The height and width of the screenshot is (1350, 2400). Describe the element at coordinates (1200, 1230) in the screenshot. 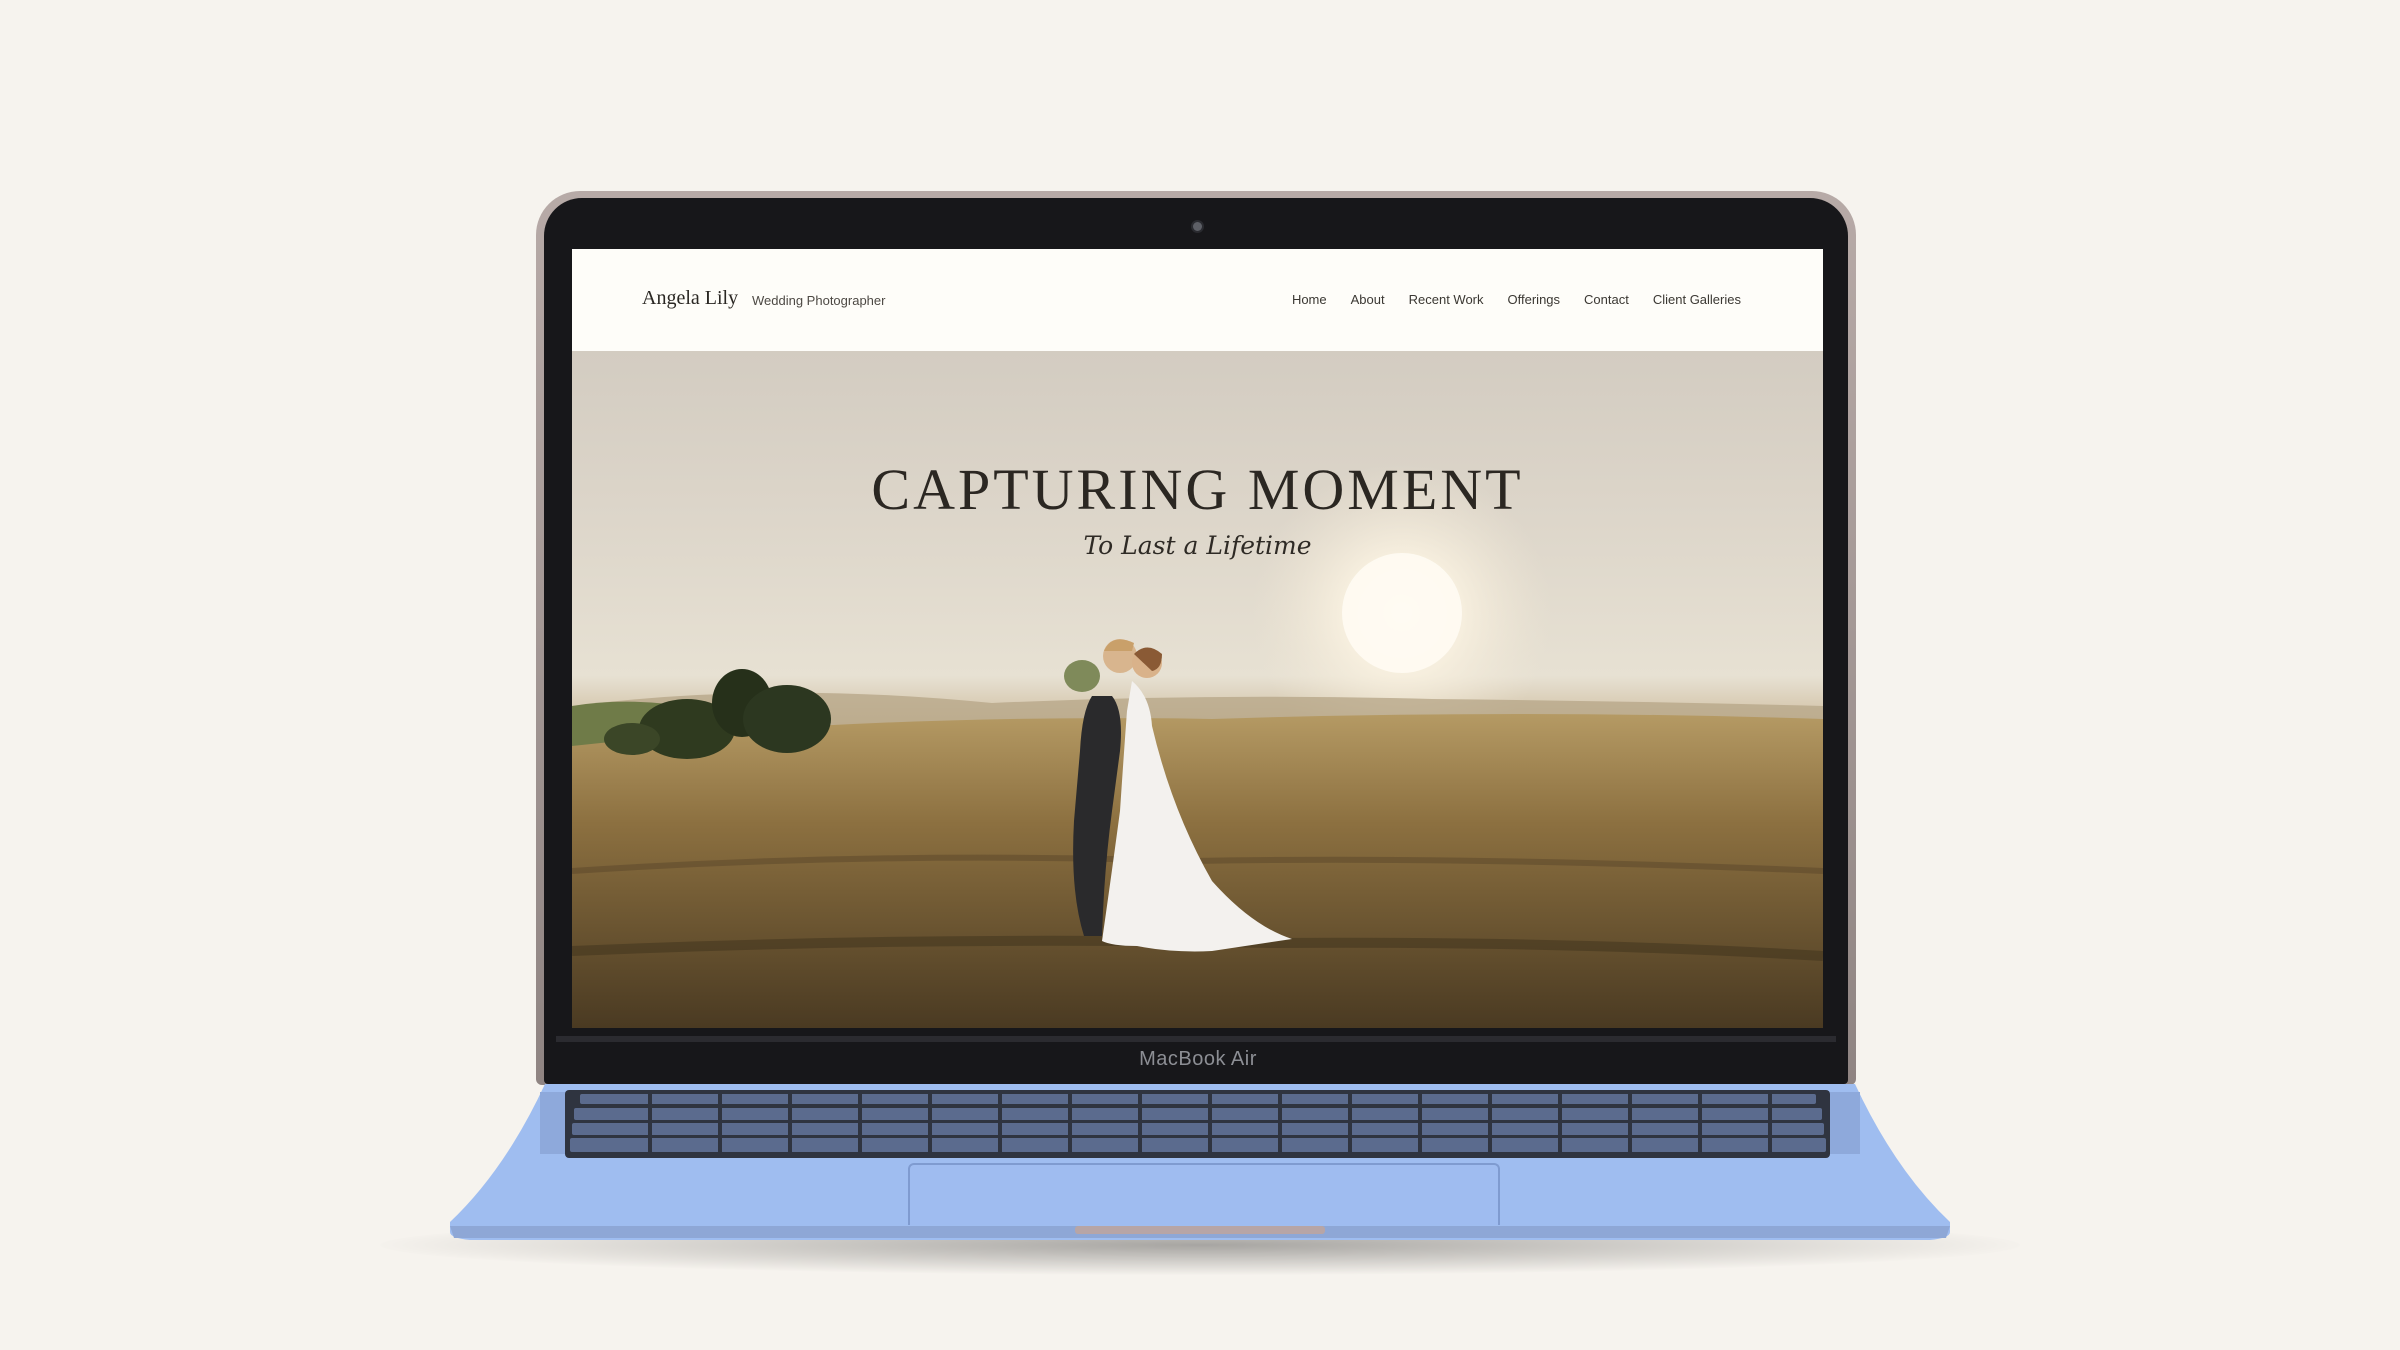

I see `base-notch` at that location.